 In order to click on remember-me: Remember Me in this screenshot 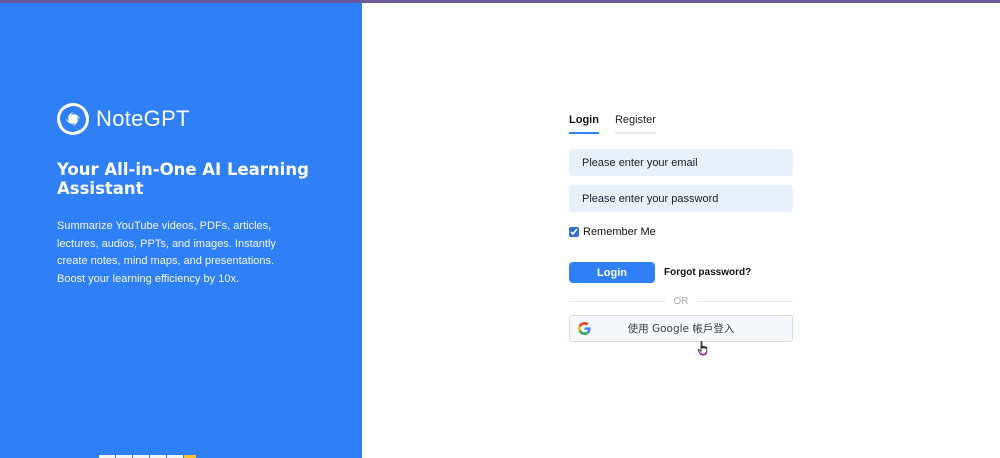, I will do `click(681, 232)`.